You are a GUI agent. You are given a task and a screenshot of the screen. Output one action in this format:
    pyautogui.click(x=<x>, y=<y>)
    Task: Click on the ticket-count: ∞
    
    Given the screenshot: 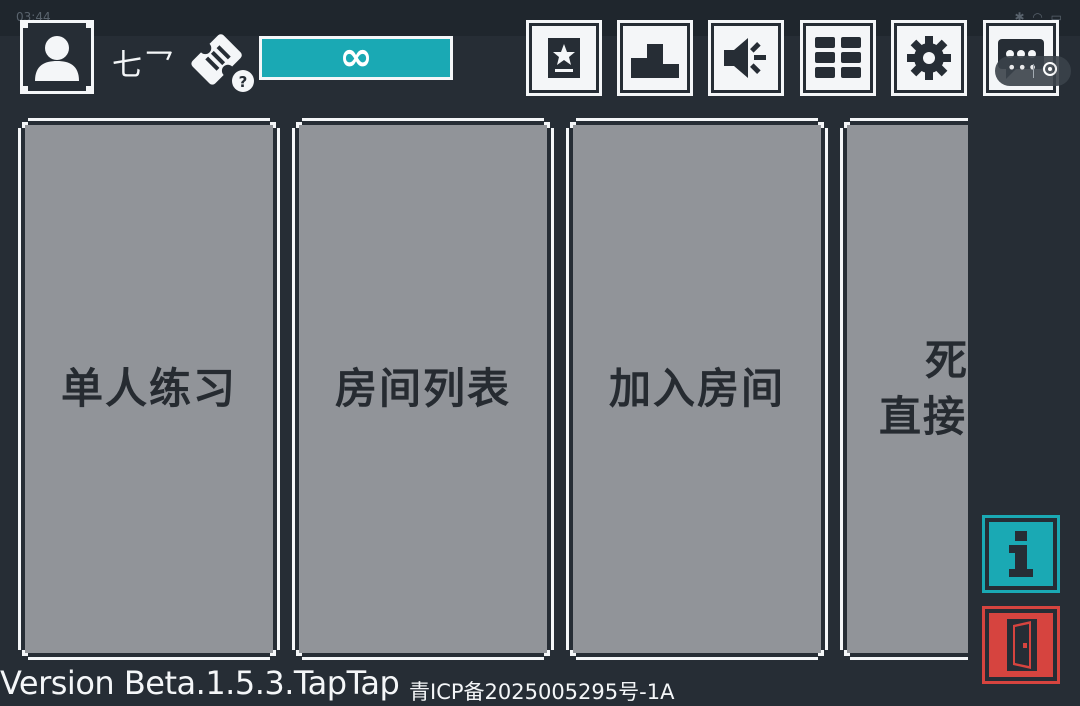 What is the action you would take?
    pyautogui.click(x=356, y=58)
    